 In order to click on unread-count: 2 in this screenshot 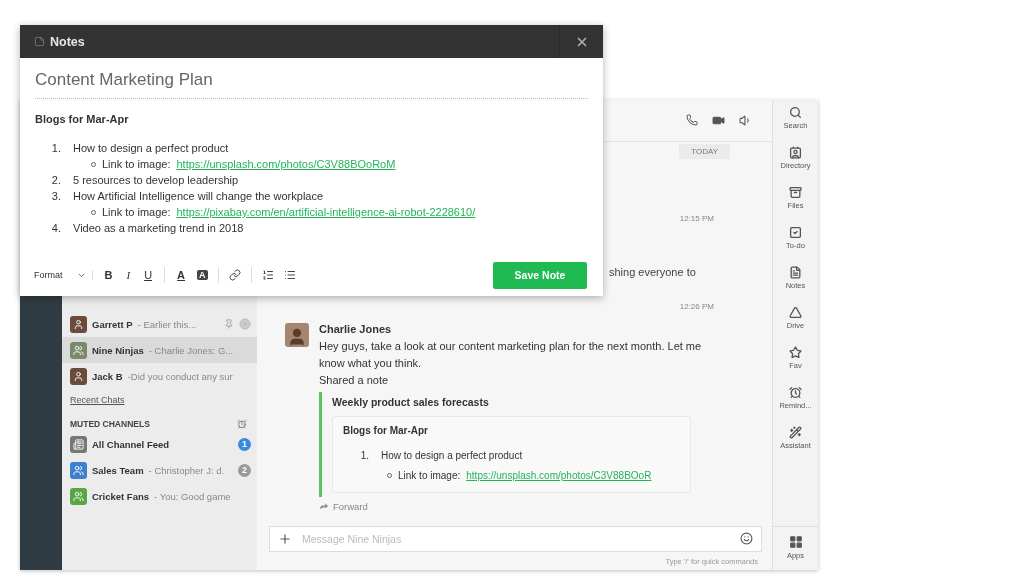, I will do `click(244, 470)`.